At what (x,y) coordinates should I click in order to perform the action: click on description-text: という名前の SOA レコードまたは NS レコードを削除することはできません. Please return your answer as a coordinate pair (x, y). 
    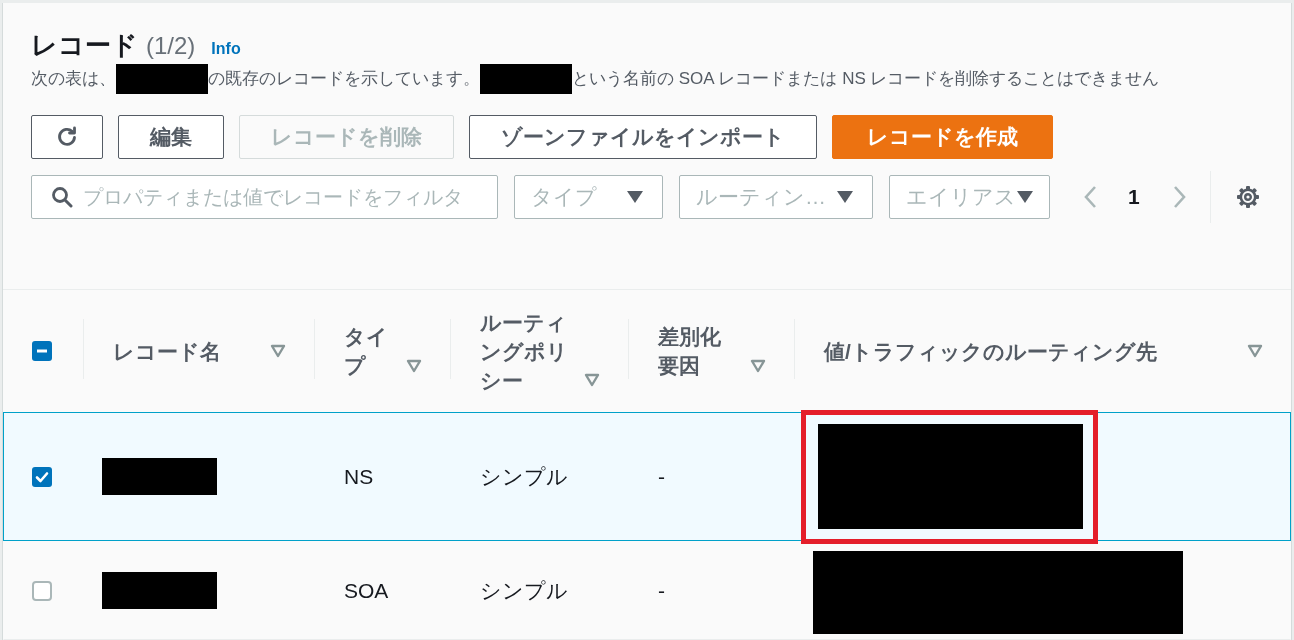
    Looking at the image, I should click on (866, 79).